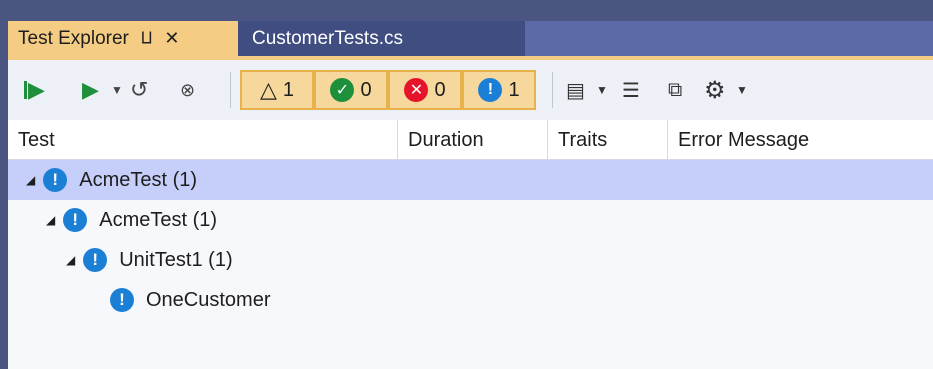  I want to click on not-run-tests-filter: ! 1, so click(499, 90).